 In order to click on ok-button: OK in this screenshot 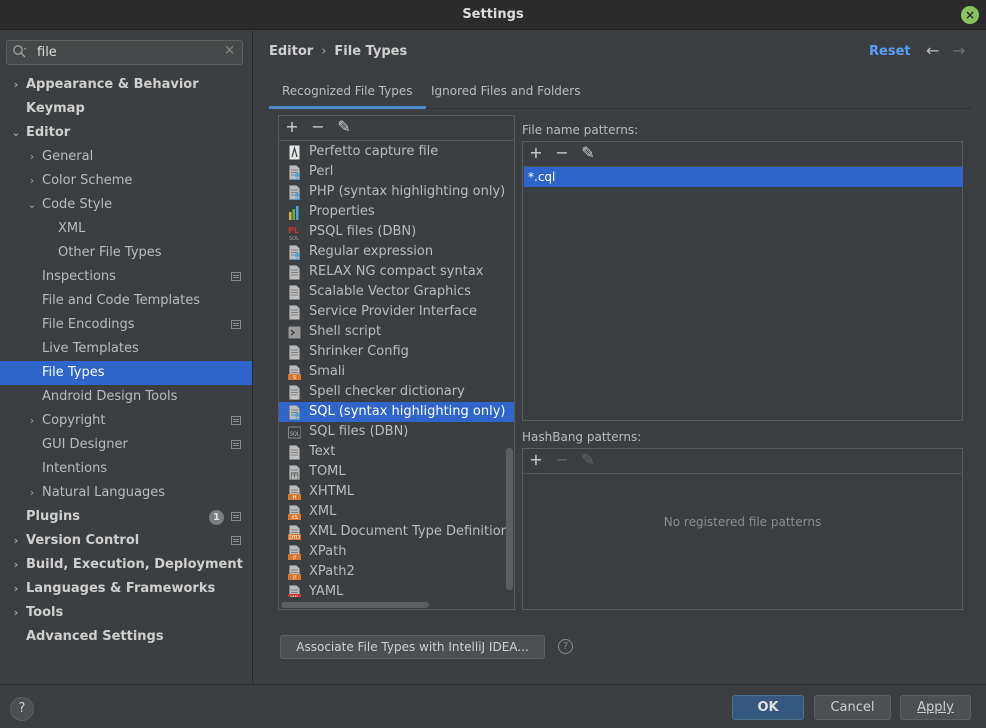, I will do `click(768, 707)`.